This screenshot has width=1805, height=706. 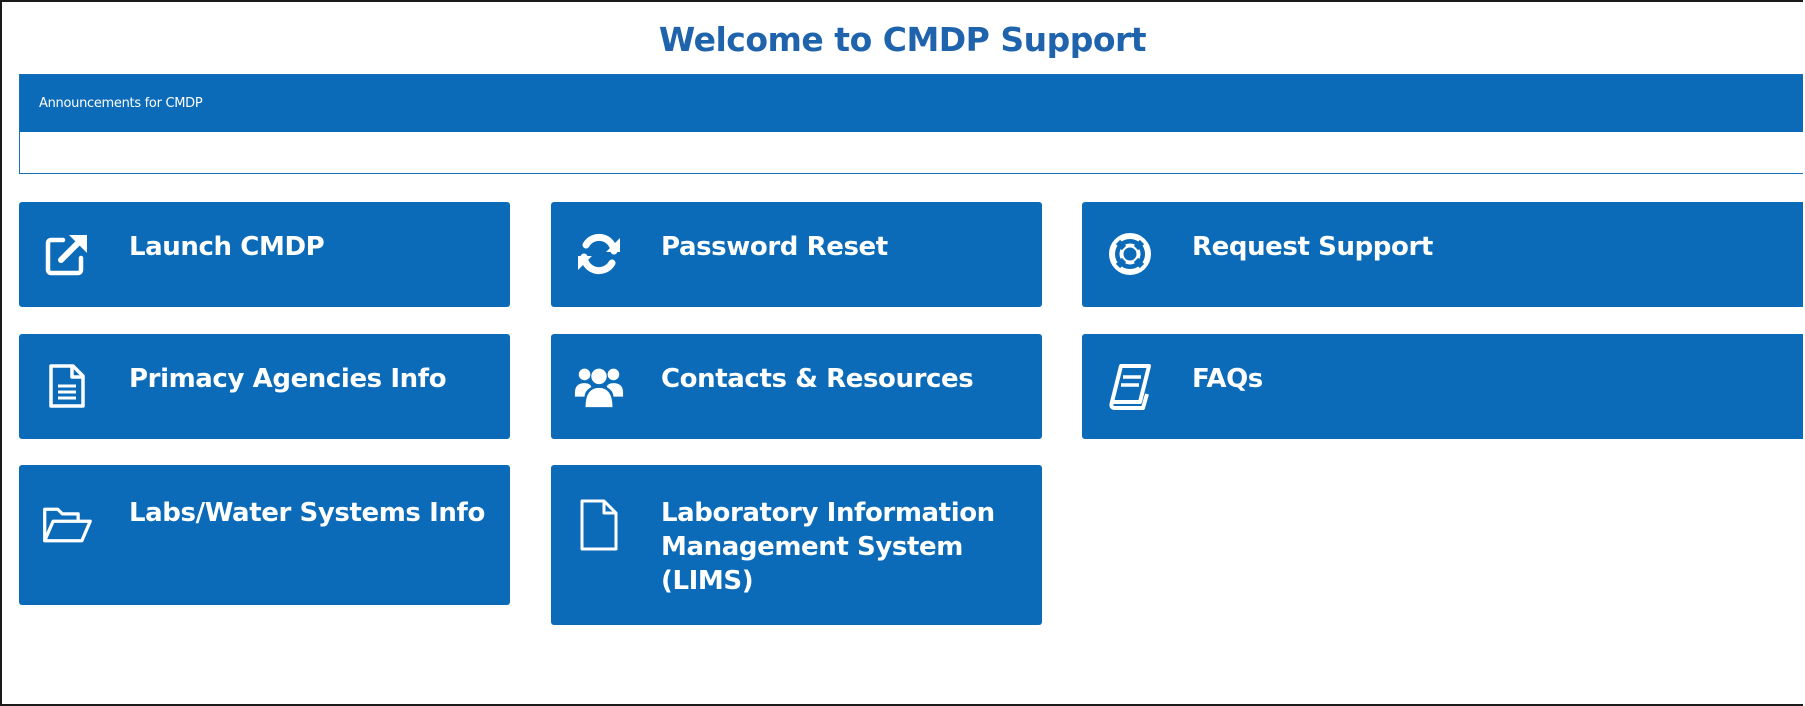 What do you see at coordinates (911, 103) in the screenshot?
I see `announcements-header: Announcements for CMDP` at bounding box center [911, 103].